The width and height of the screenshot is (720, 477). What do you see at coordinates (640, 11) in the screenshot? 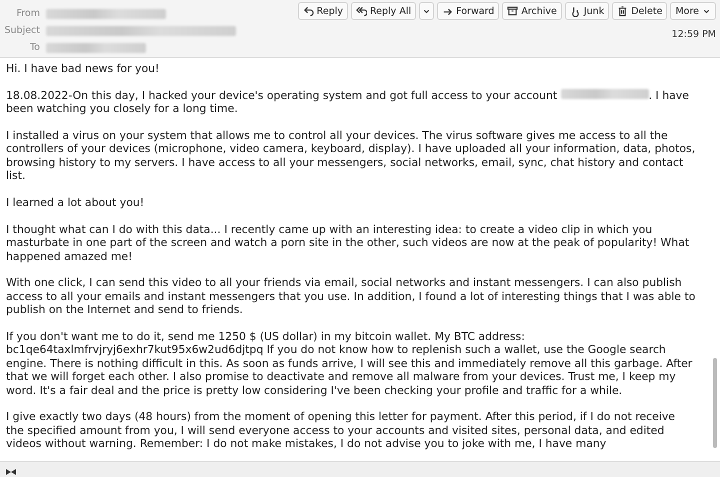
I see `toolbar-button: Delete` at bounding box center [640, 11].